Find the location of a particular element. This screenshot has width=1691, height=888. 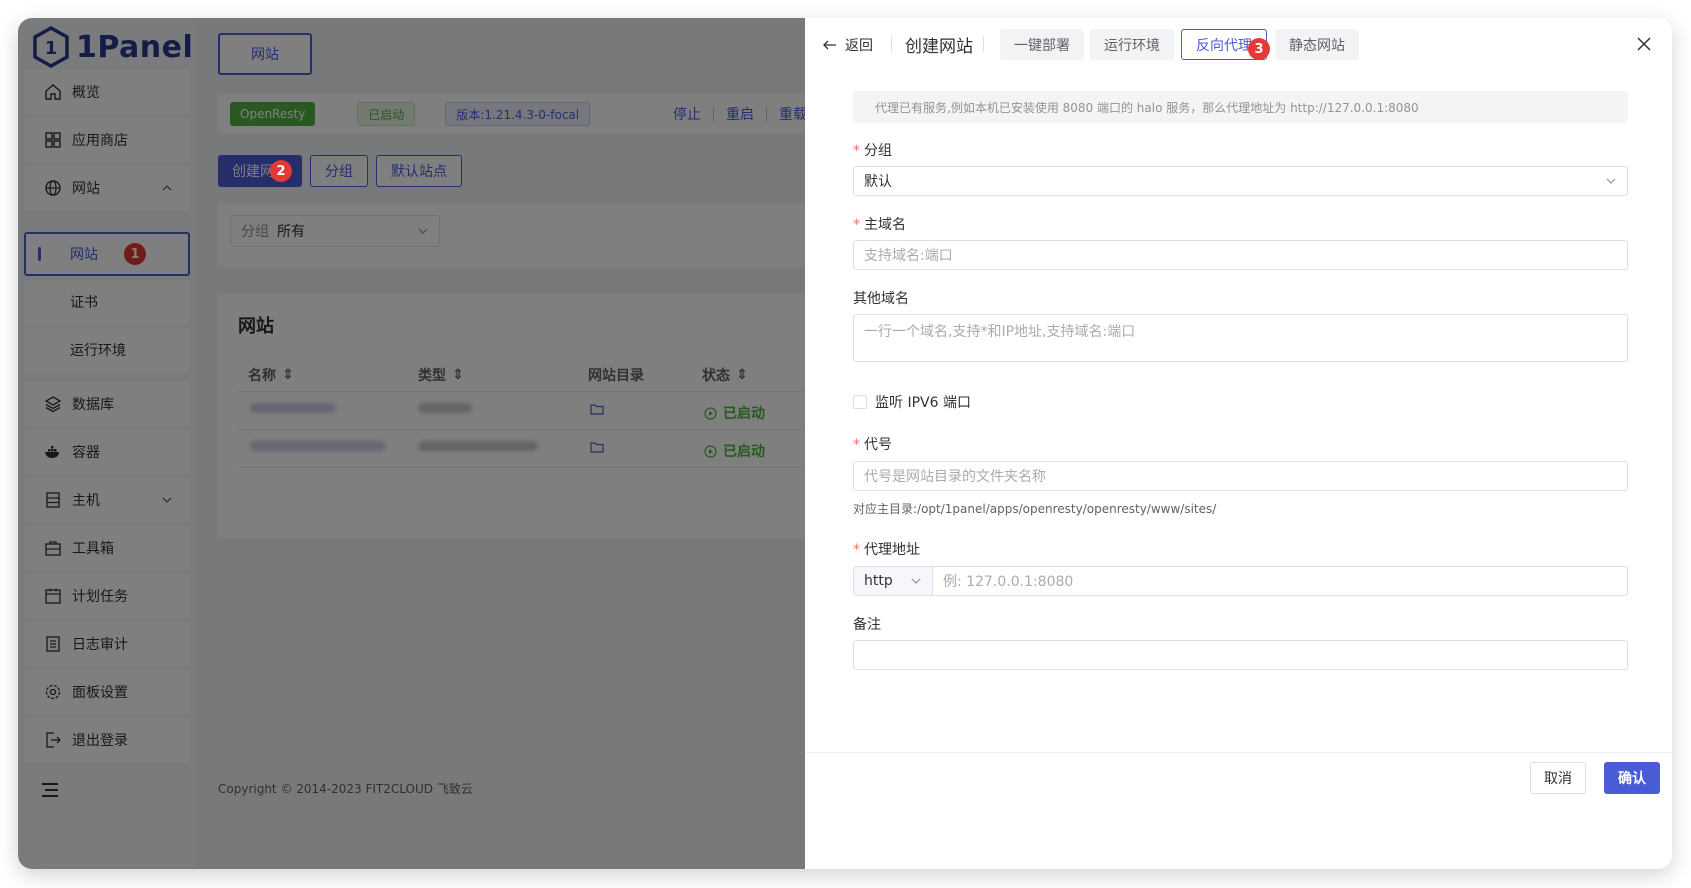

close-icon is located at coordinates (1644, 44).